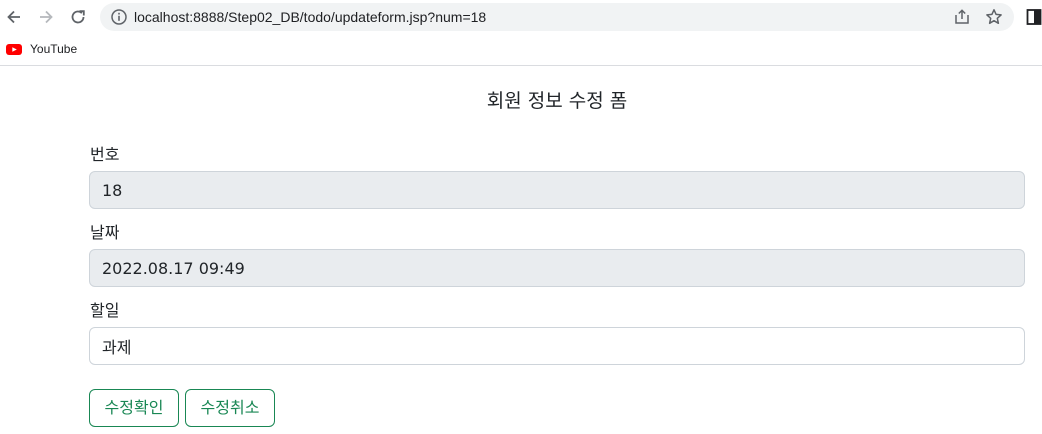 The height and width of the screenshot is (434, 1042). I want to click on bookmark-youtube: YouTube, so click(41, 49).